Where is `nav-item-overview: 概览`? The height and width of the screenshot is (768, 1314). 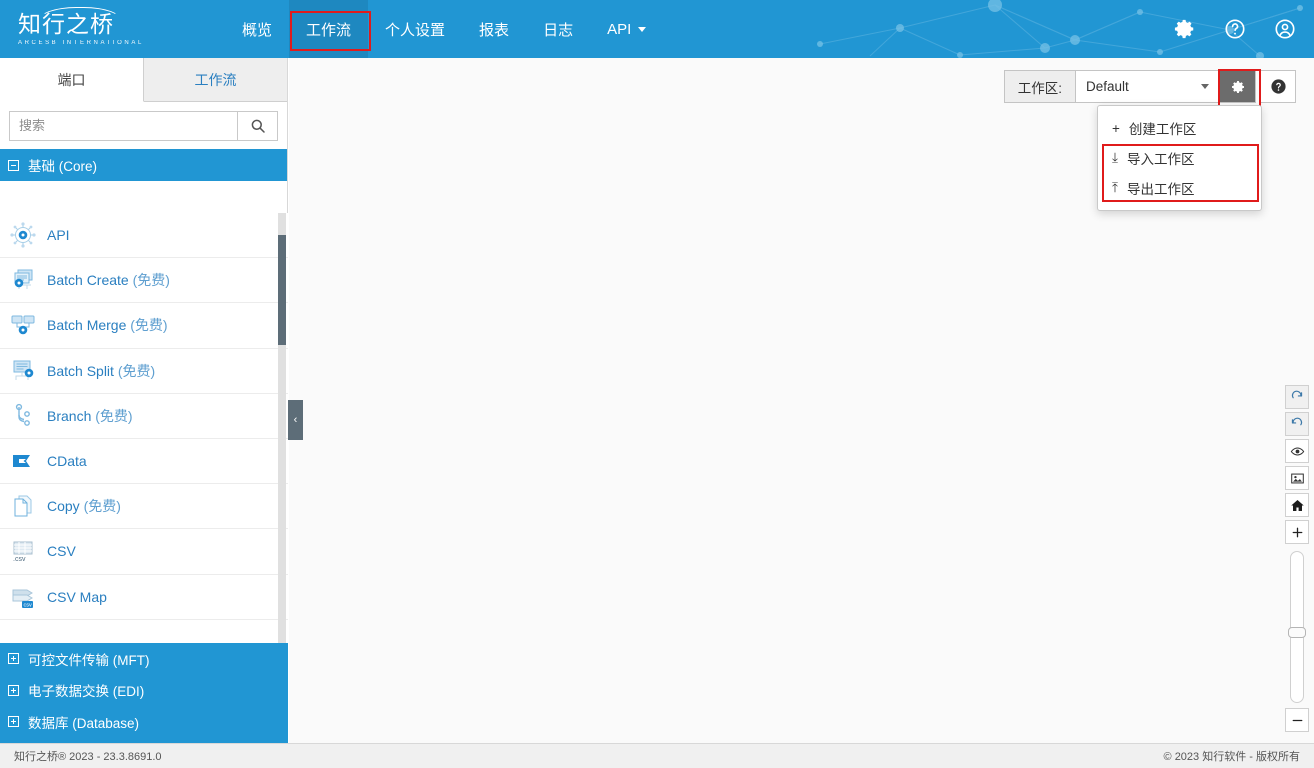 nav-item-overview: 概览 is located at coordinates (257, 29).